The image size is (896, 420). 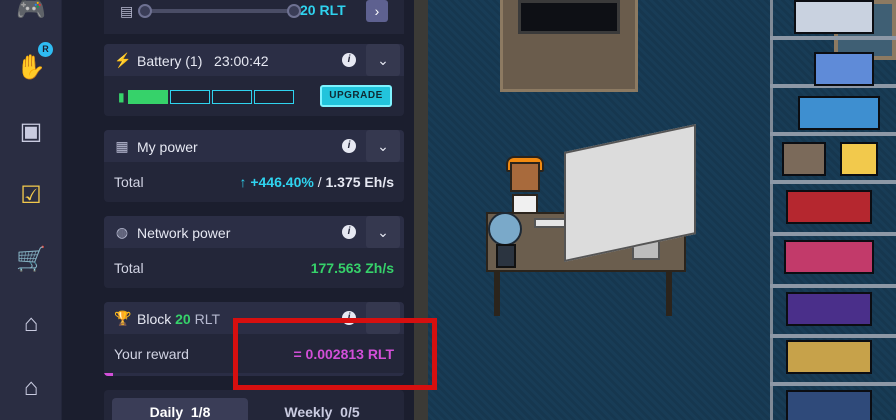 I want to click on my-power-row-label: Total, so click(x=129, y=182).